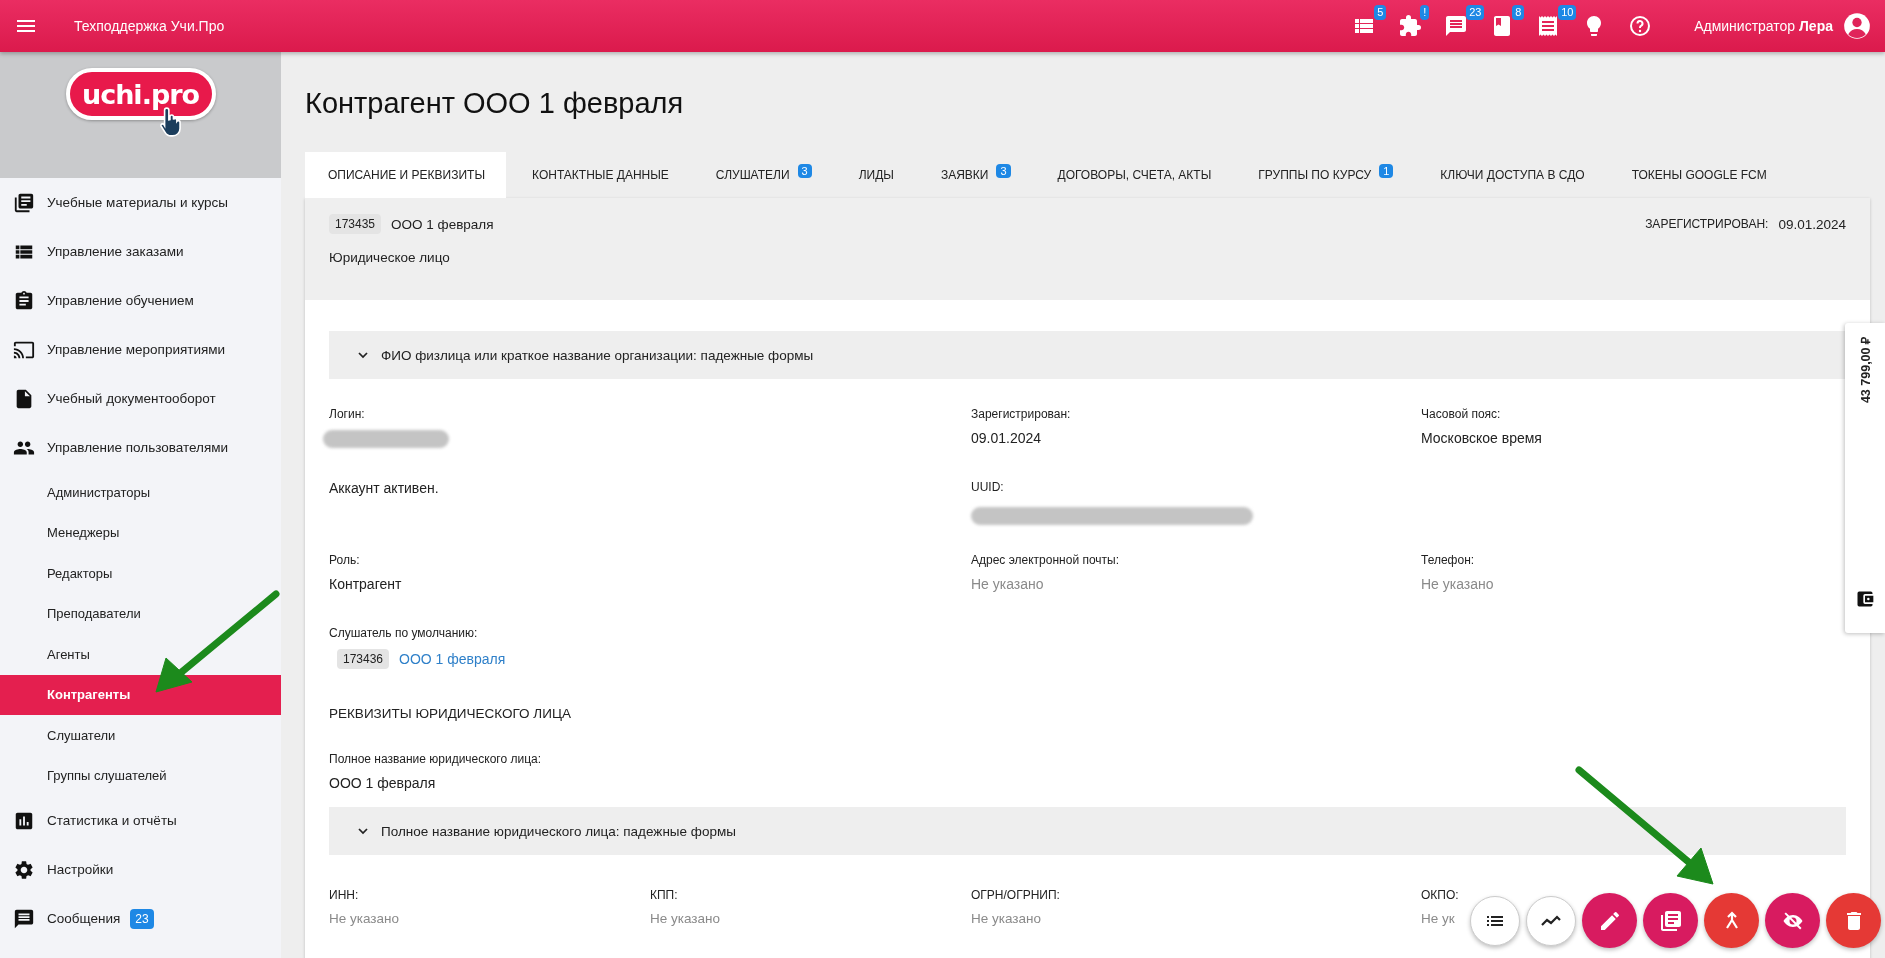 The height and width of the screenshot is (958, 1885). What do you see at coordinates (140, 820) in the screenshot?
I see `sidebar-item: Статистика и отчёты` at bounding box center [140, 820].